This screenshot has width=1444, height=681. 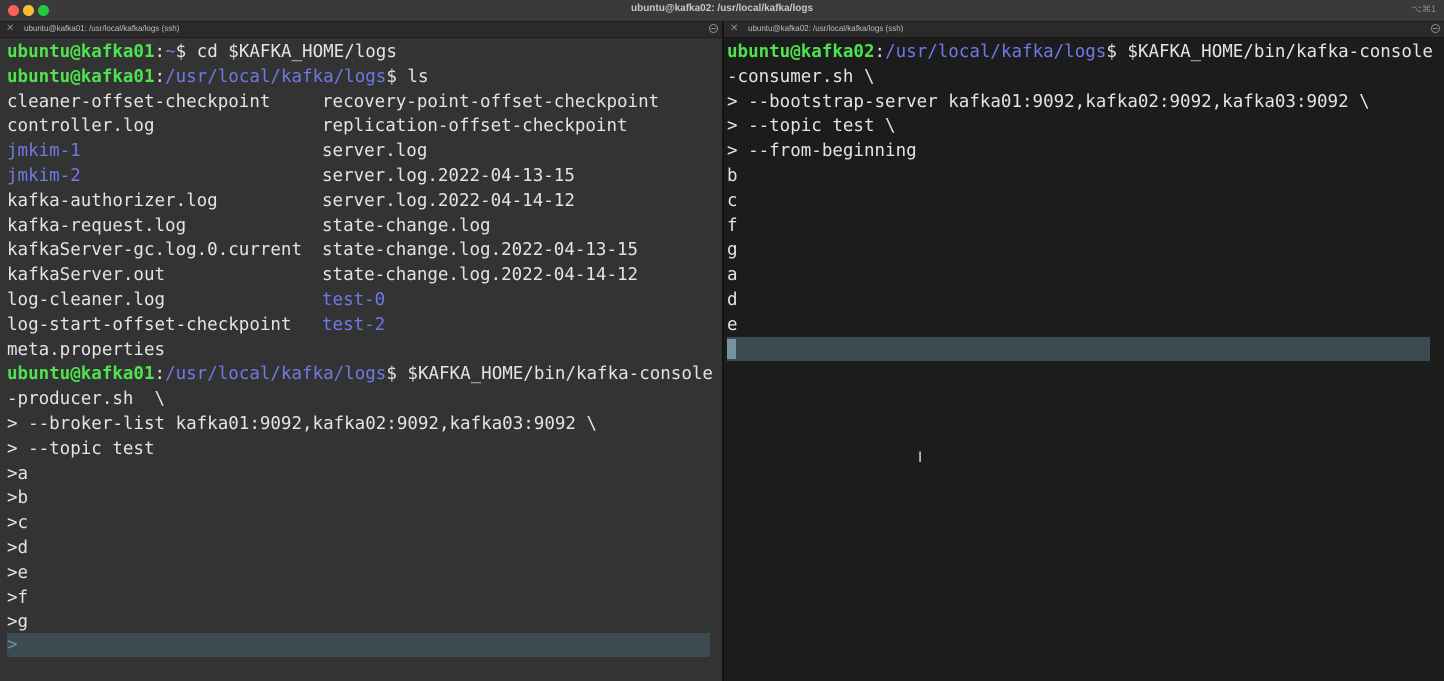 What do you see at coordinates (18, 622) in the screenshot?
I see `producer-input: >g` at bounding box center [18, 622].